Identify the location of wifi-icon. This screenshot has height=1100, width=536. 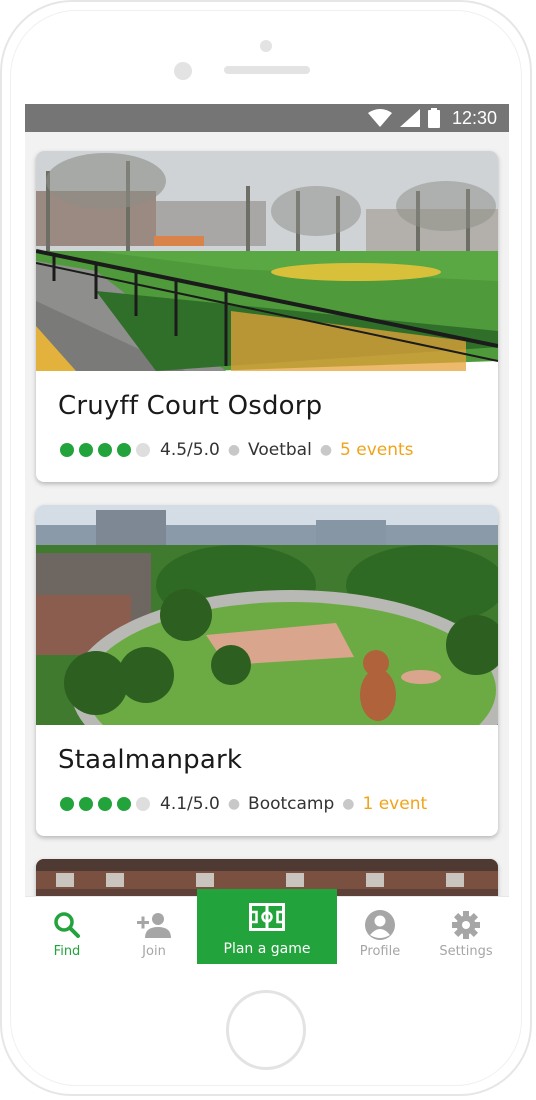
(379, 118).